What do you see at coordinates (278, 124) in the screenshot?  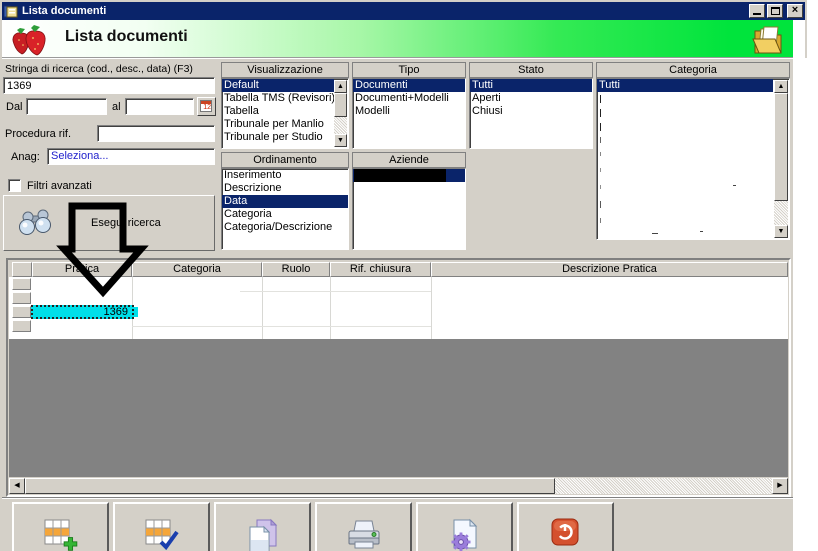 I see `list-item: Tribunale per Manlio` at bounding box center [278, 124].